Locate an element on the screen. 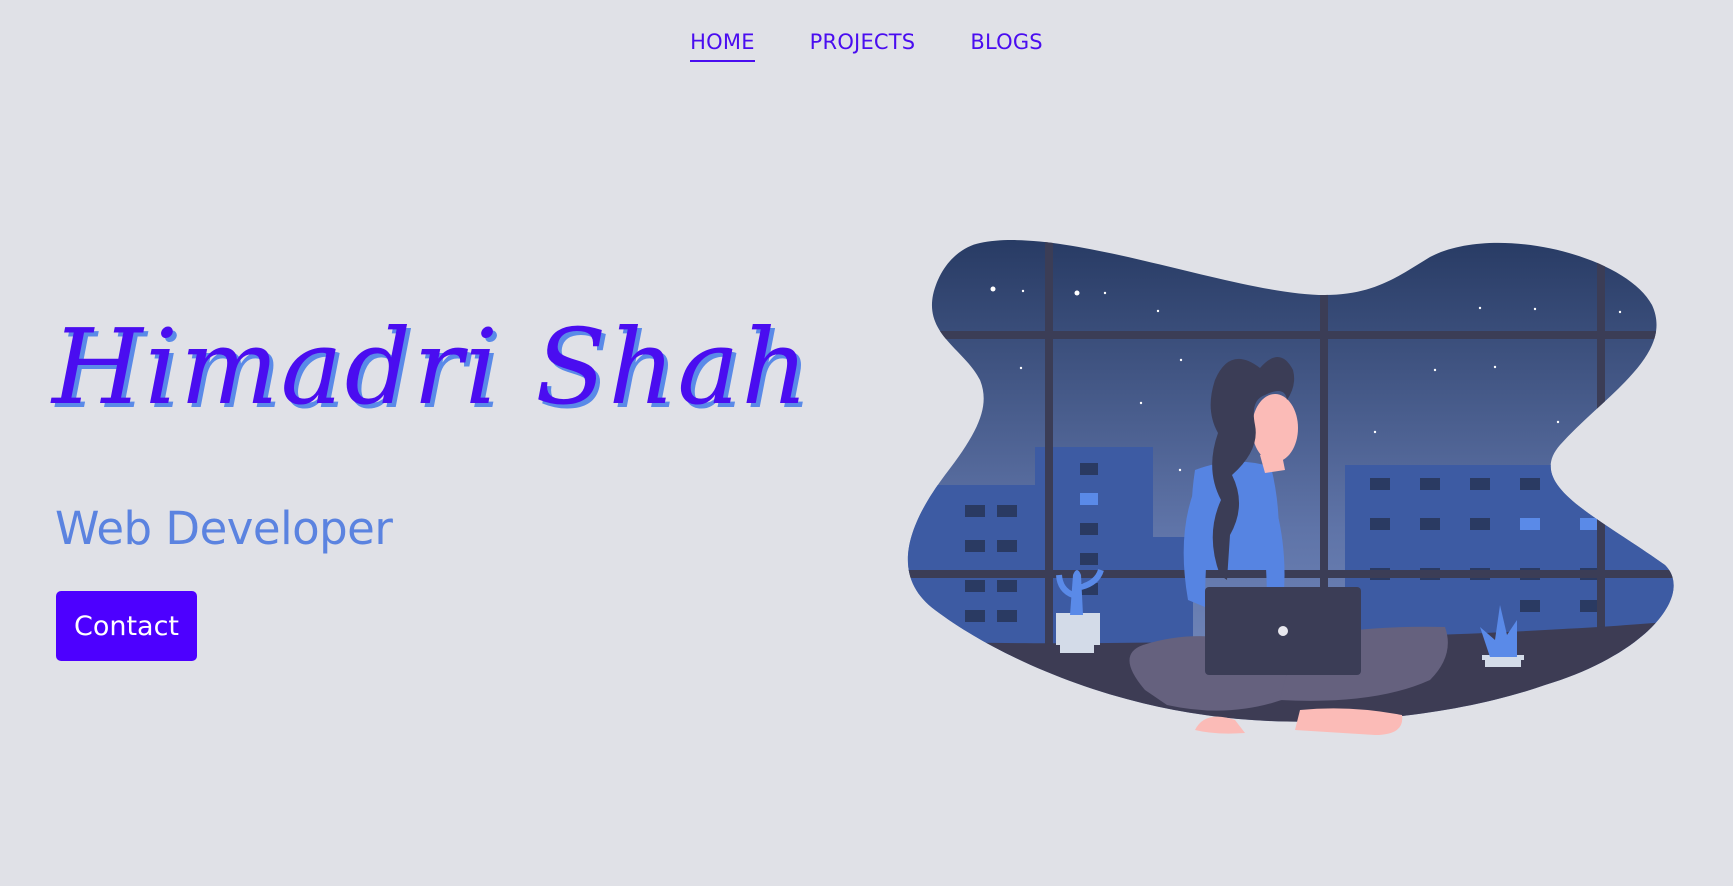 The width and height of the screenshot is (1733, 886). top-navigation: HOME PROJECTS BLOGS is located at coordinates (866, 46).